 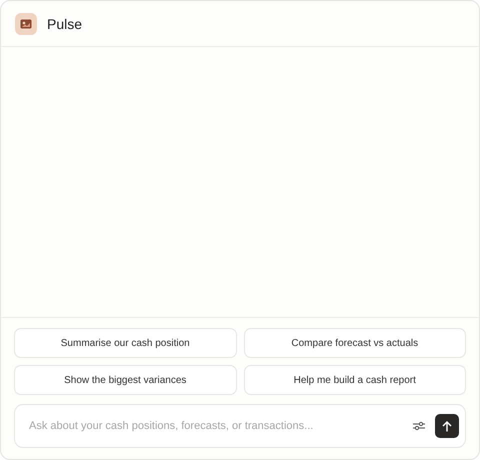 What do you see at coordinates (355, 343) in the screenshot?
I see `suggestion-button: Compare forecast vs actuals` at bounding box center [355, 343].